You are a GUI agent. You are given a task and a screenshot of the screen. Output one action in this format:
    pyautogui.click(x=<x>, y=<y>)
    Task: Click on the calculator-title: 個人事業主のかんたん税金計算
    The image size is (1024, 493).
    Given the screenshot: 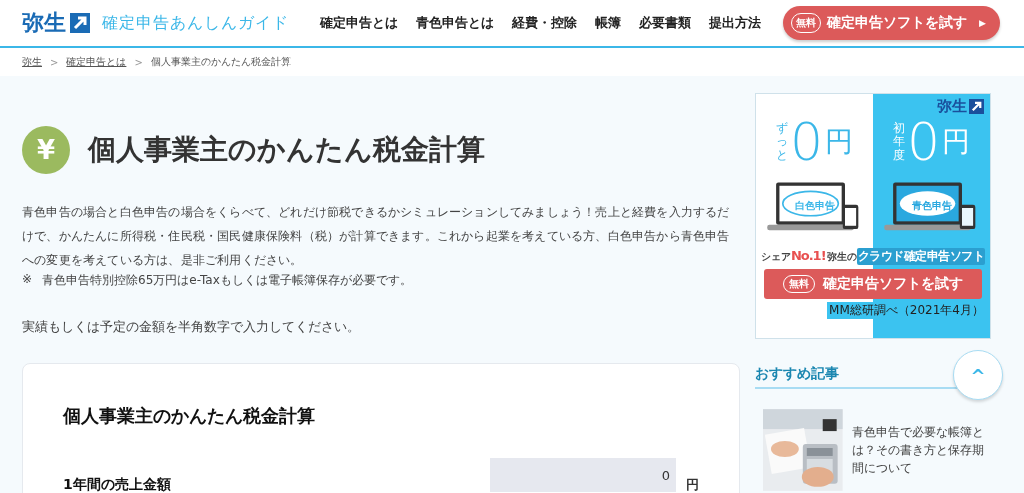 What is the action you would take?
    pyautogui.click(x=189, y=416)
    